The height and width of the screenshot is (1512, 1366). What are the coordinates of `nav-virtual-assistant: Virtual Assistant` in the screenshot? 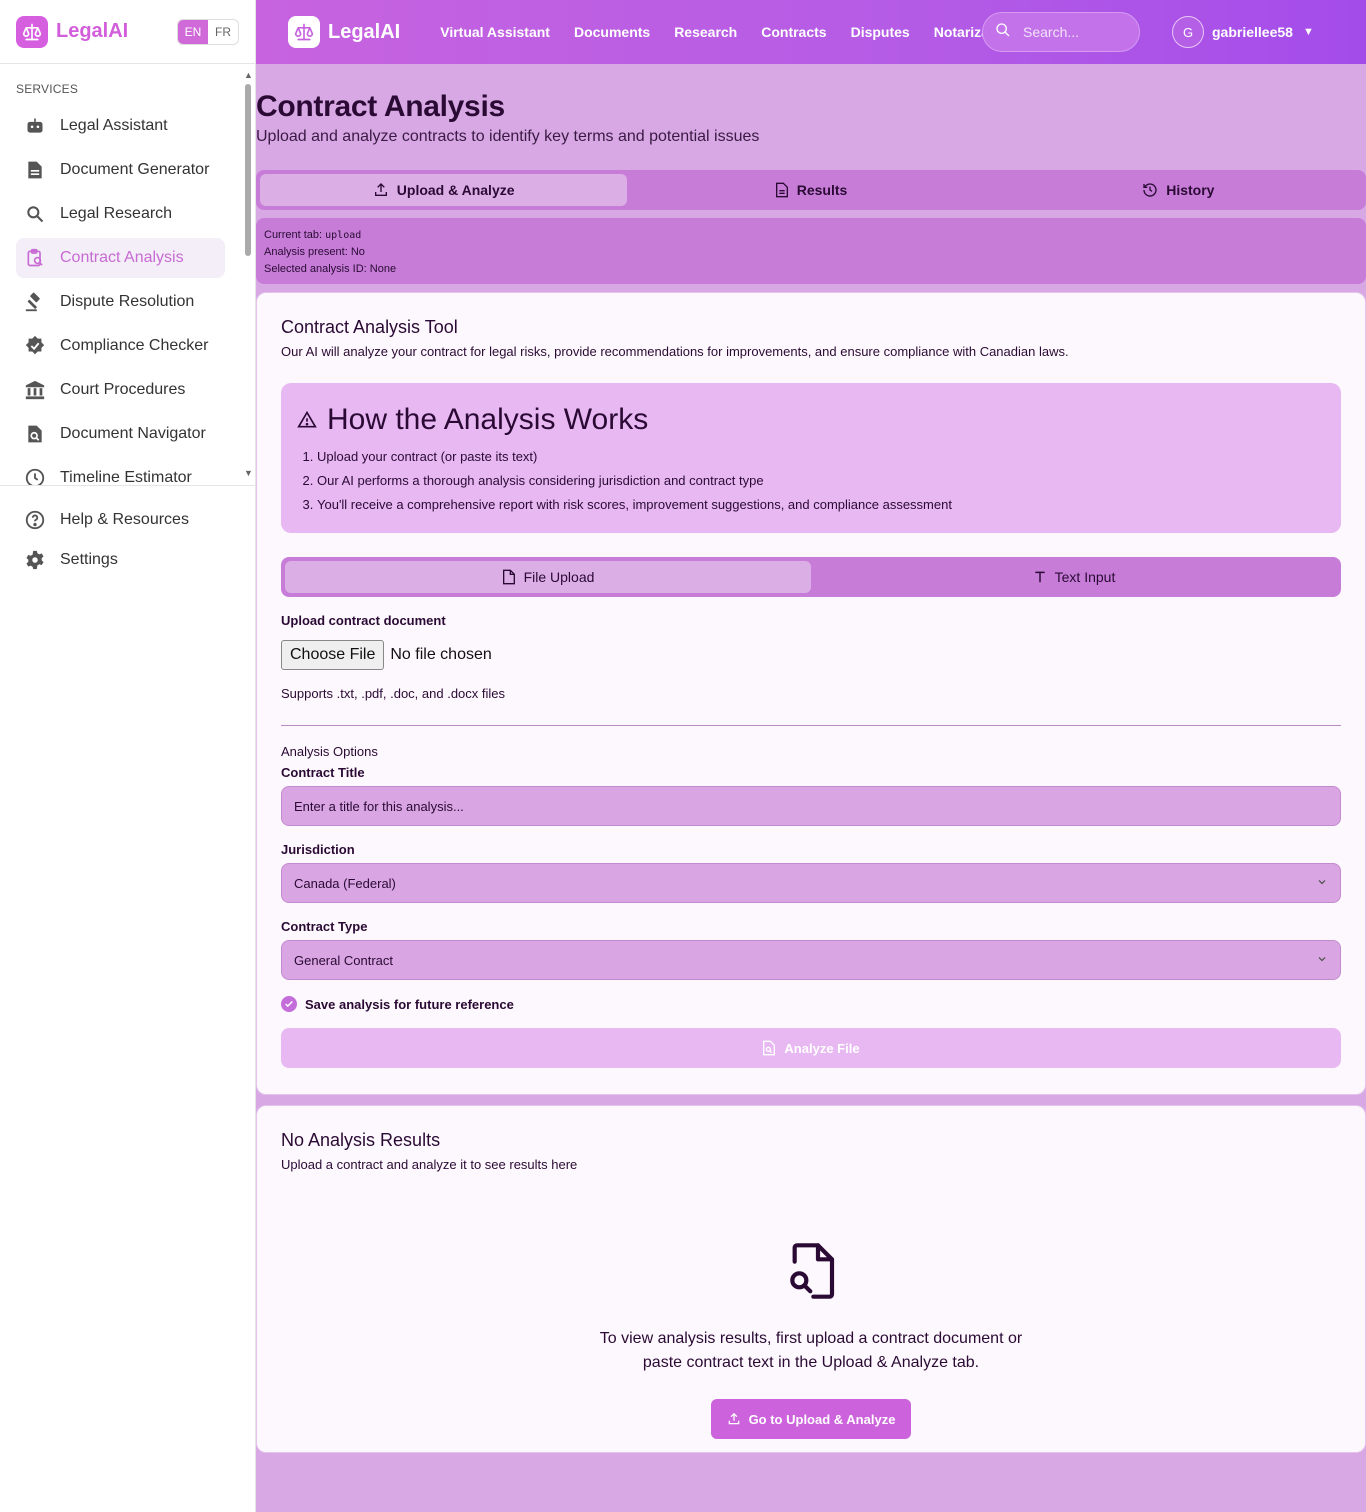 It's located at (495, 32).